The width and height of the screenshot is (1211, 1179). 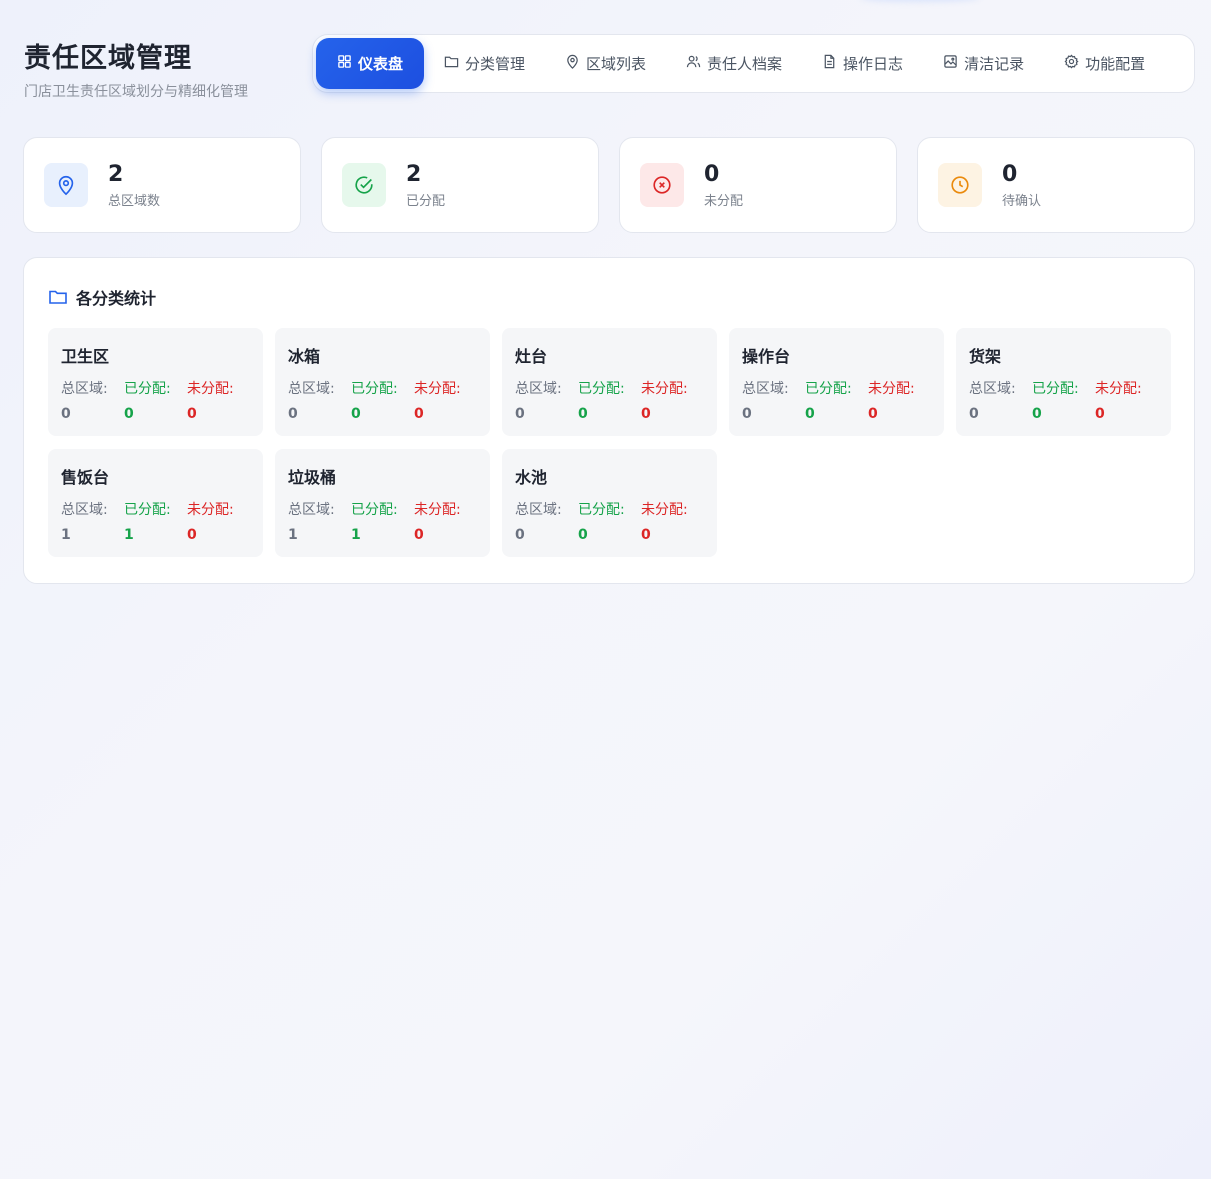 What do you see at coordinates (451, 63) in the screenshot?
I see `folder-icon` at bounding box center [451, 63].